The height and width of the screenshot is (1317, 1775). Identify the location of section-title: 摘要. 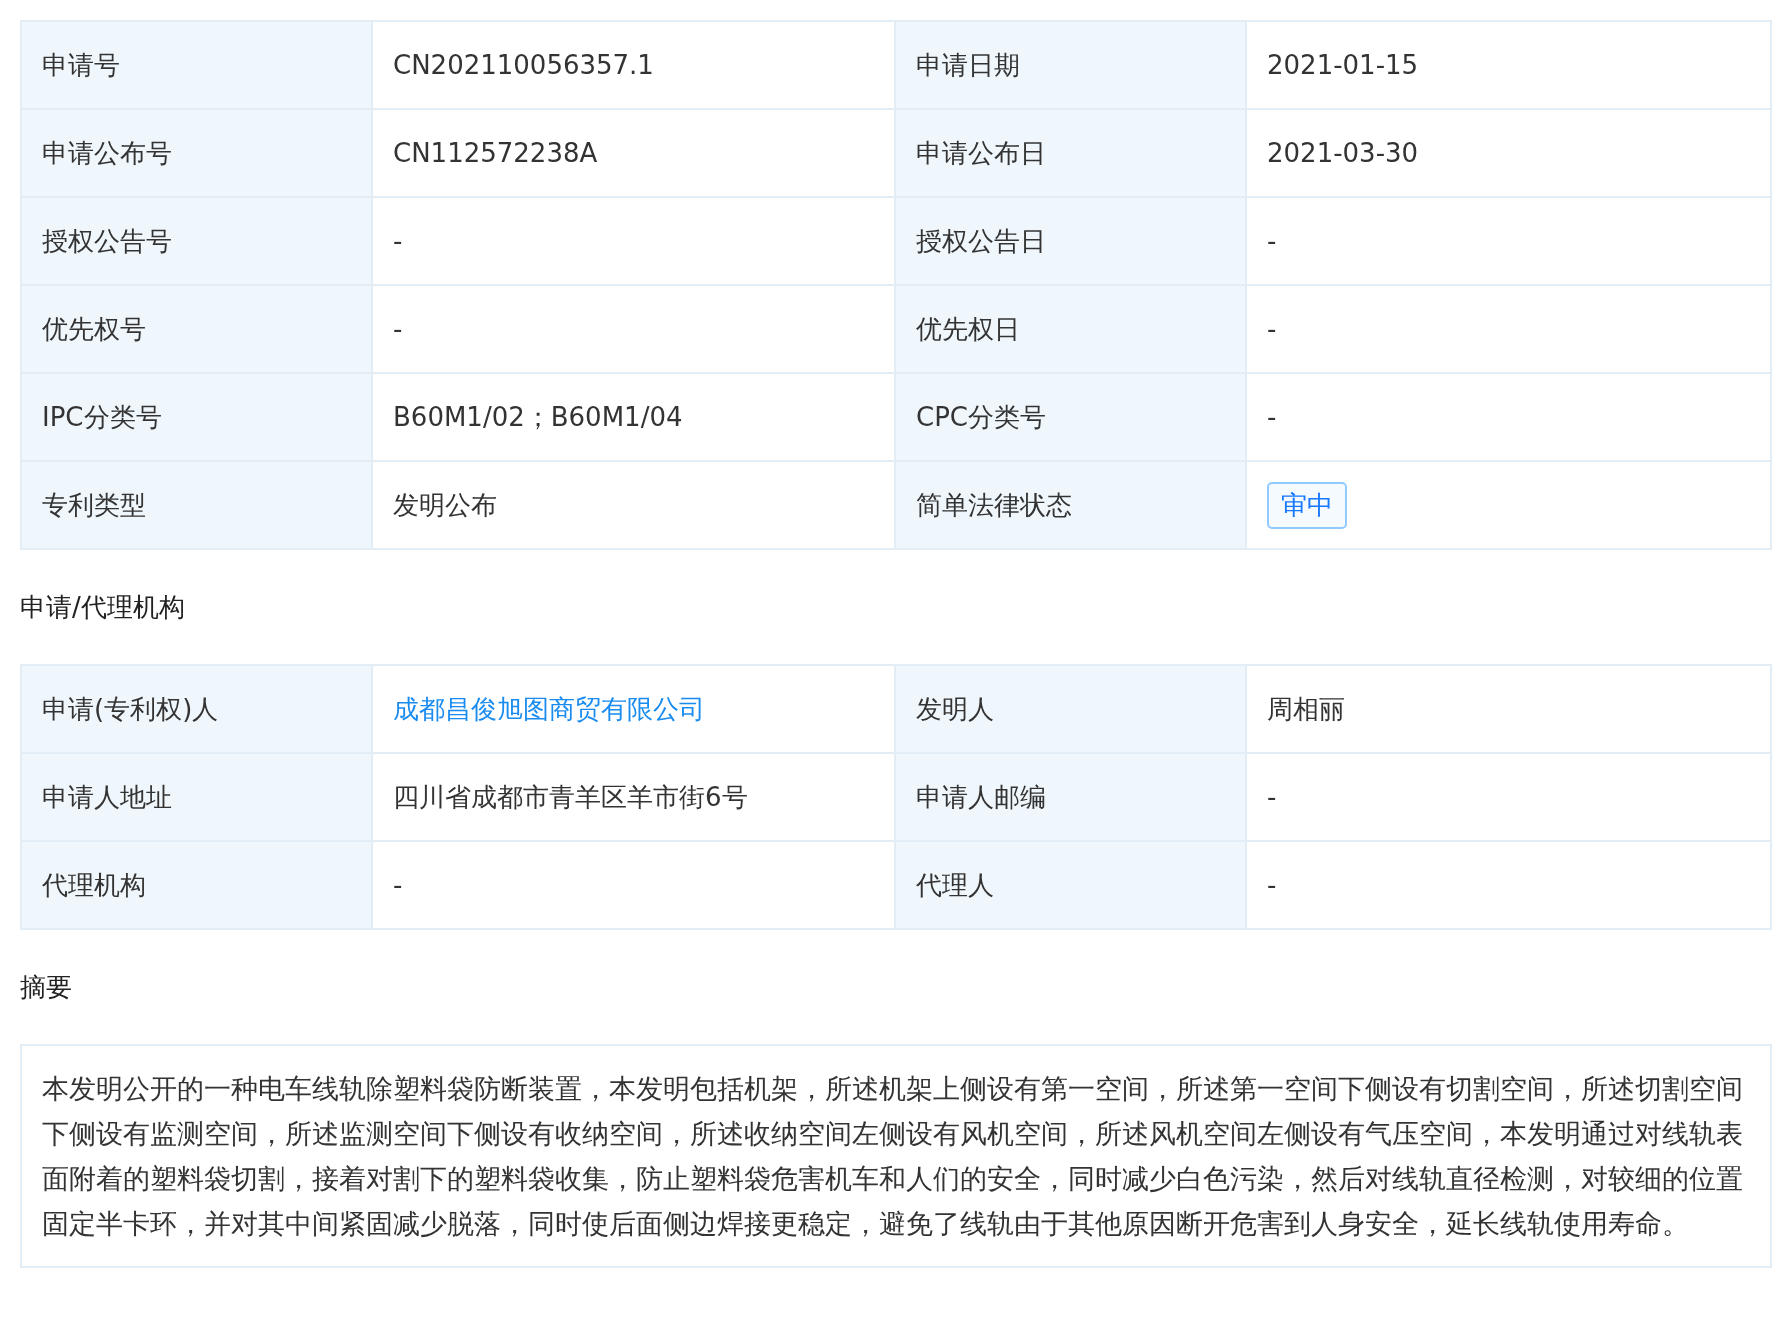
(46, 987).